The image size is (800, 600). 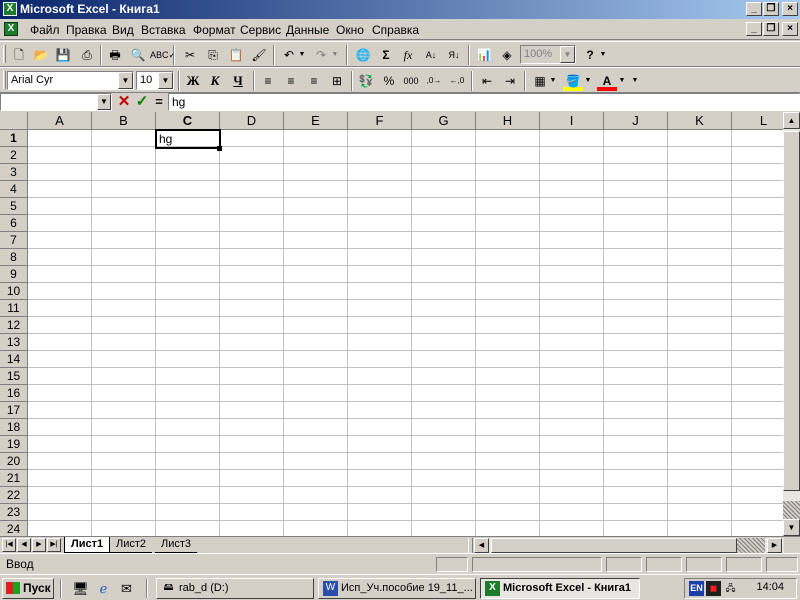 What do you see at coordinates (188, 139) in the screenshot?
I see `active-cell-border` at bounding box center [188, 139].